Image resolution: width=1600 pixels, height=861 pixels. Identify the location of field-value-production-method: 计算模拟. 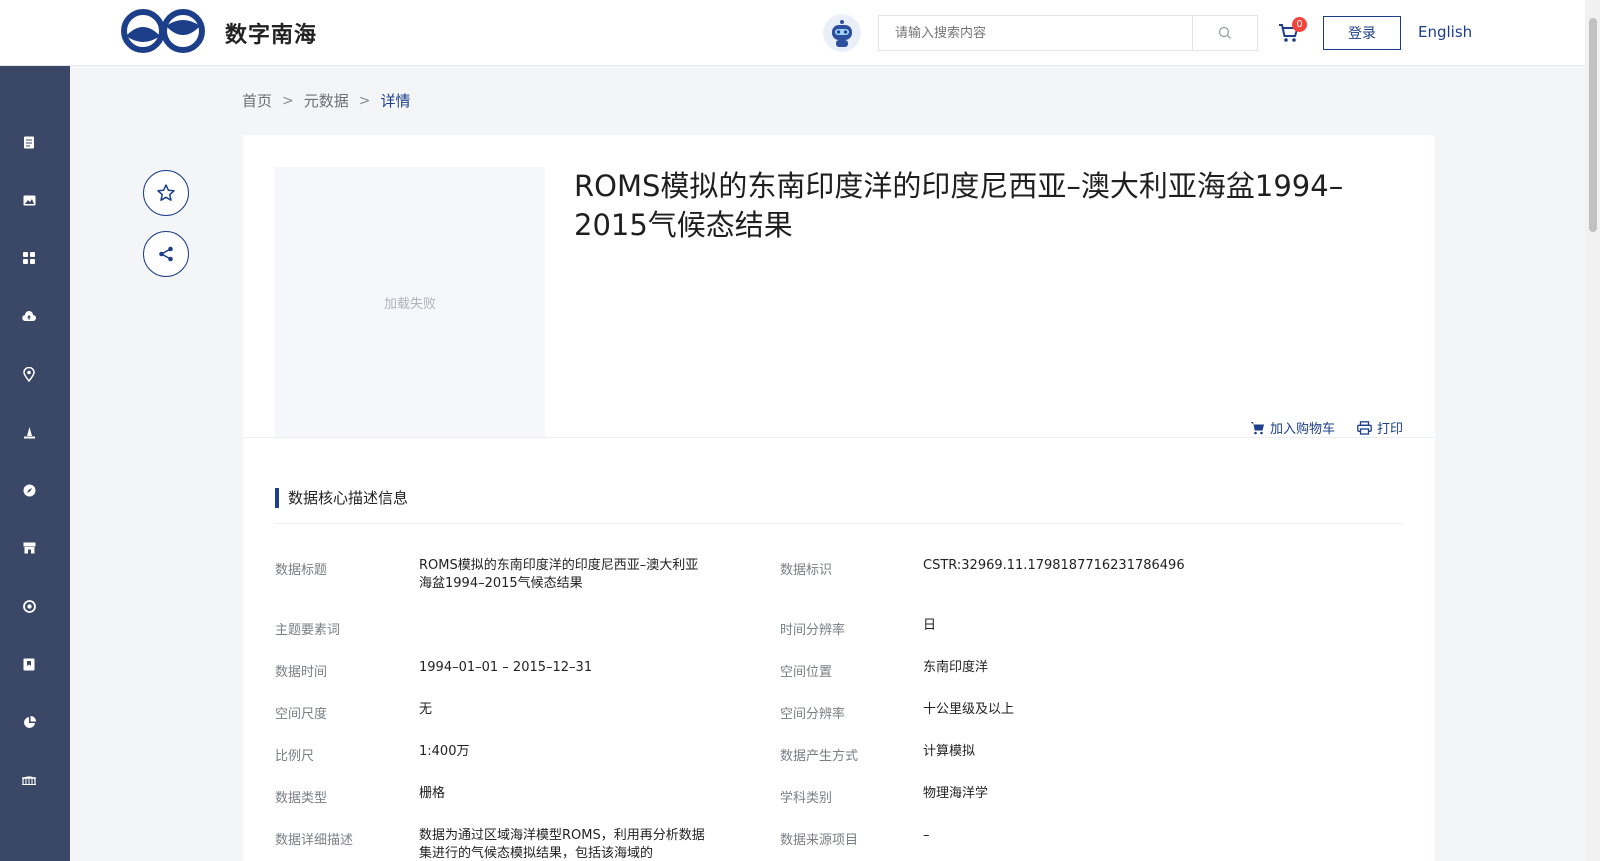
(949, 751).